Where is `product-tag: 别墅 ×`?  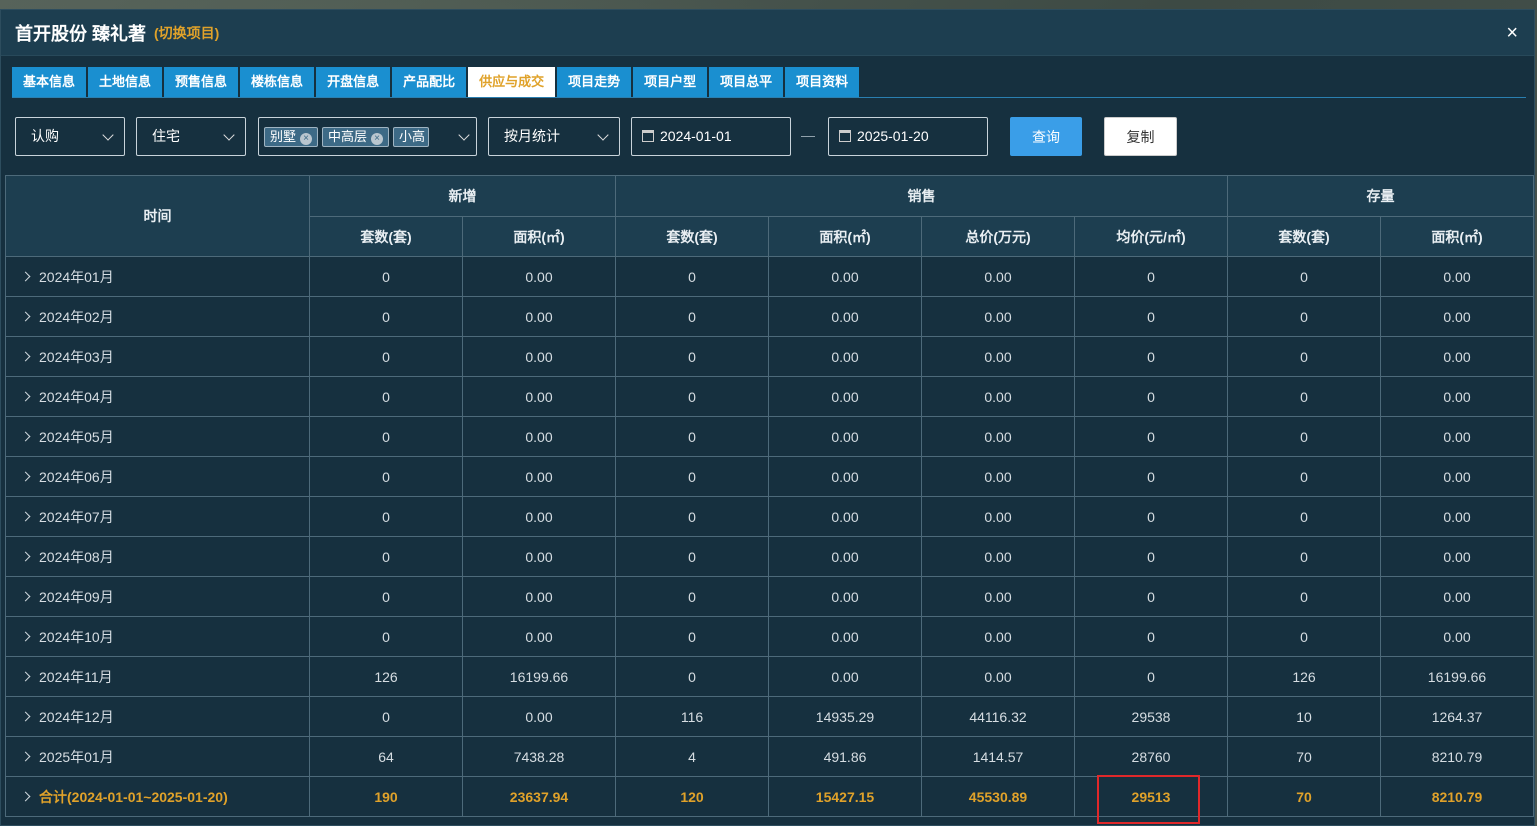 product-tag: 别墅 × is located at coordinates (291, 137).